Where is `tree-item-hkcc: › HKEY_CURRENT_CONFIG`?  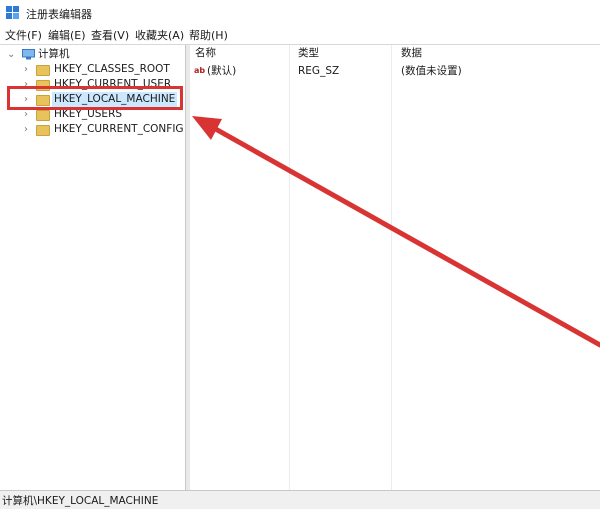 tree-item-hkcc: › HKEY_CURRENT_CONFIG is located at coordinates (92, 129).